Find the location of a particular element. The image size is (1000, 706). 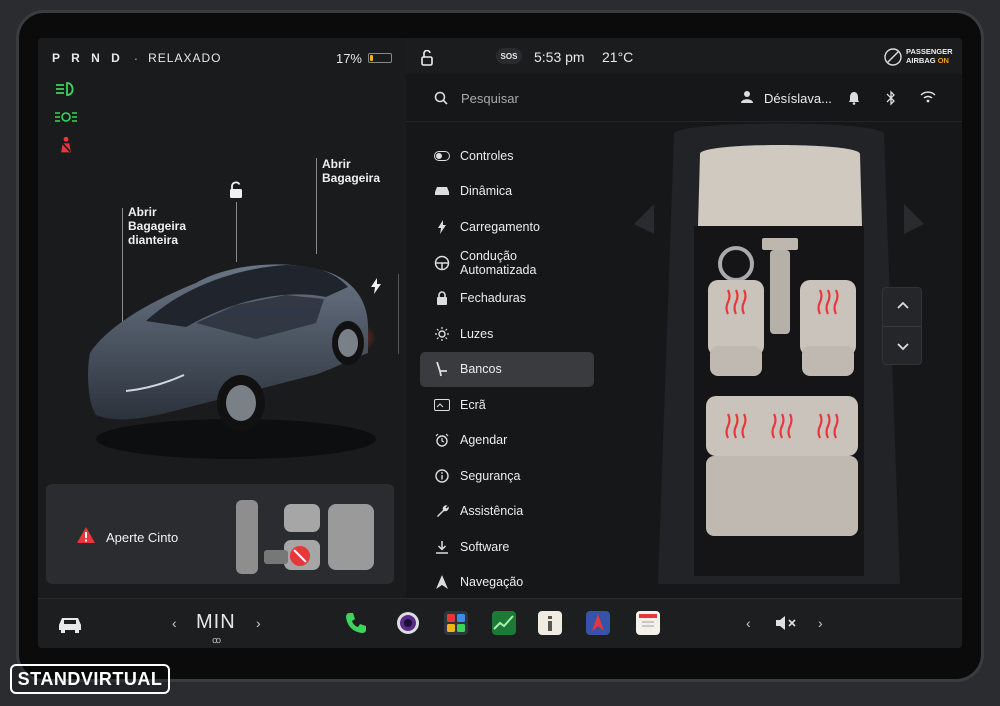

menu-item-dinamica: Dinâmica is located at coordinates (507, 192).